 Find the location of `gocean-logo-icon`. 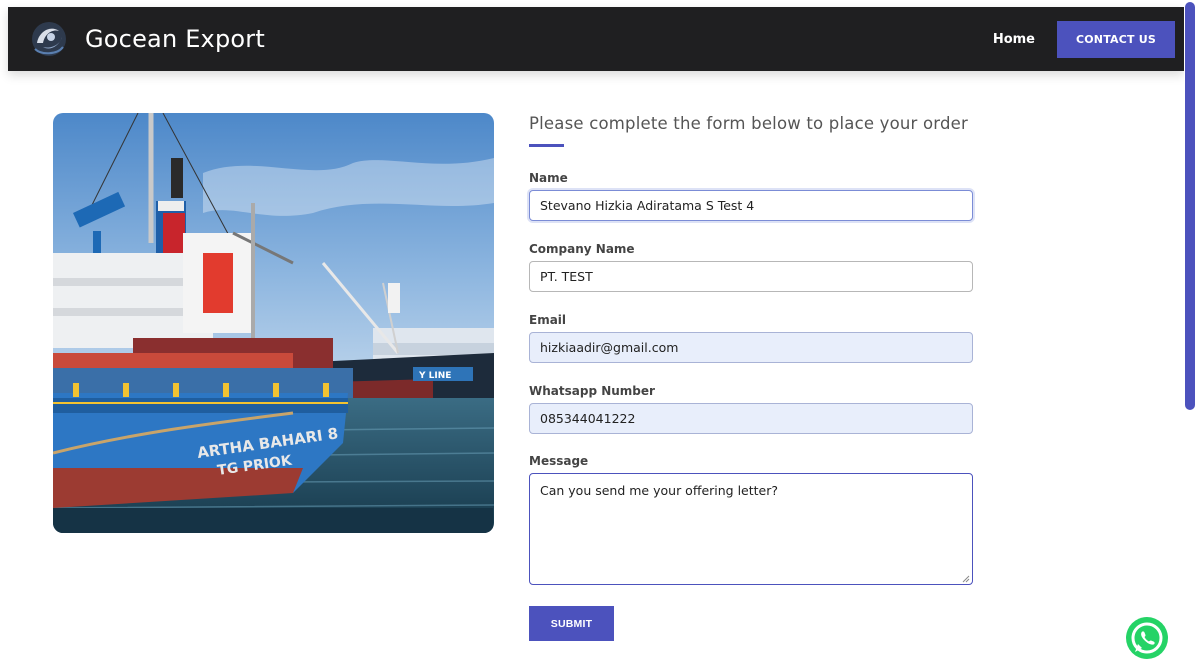

gocean-logo-icon is located at coordinates (49, 39).